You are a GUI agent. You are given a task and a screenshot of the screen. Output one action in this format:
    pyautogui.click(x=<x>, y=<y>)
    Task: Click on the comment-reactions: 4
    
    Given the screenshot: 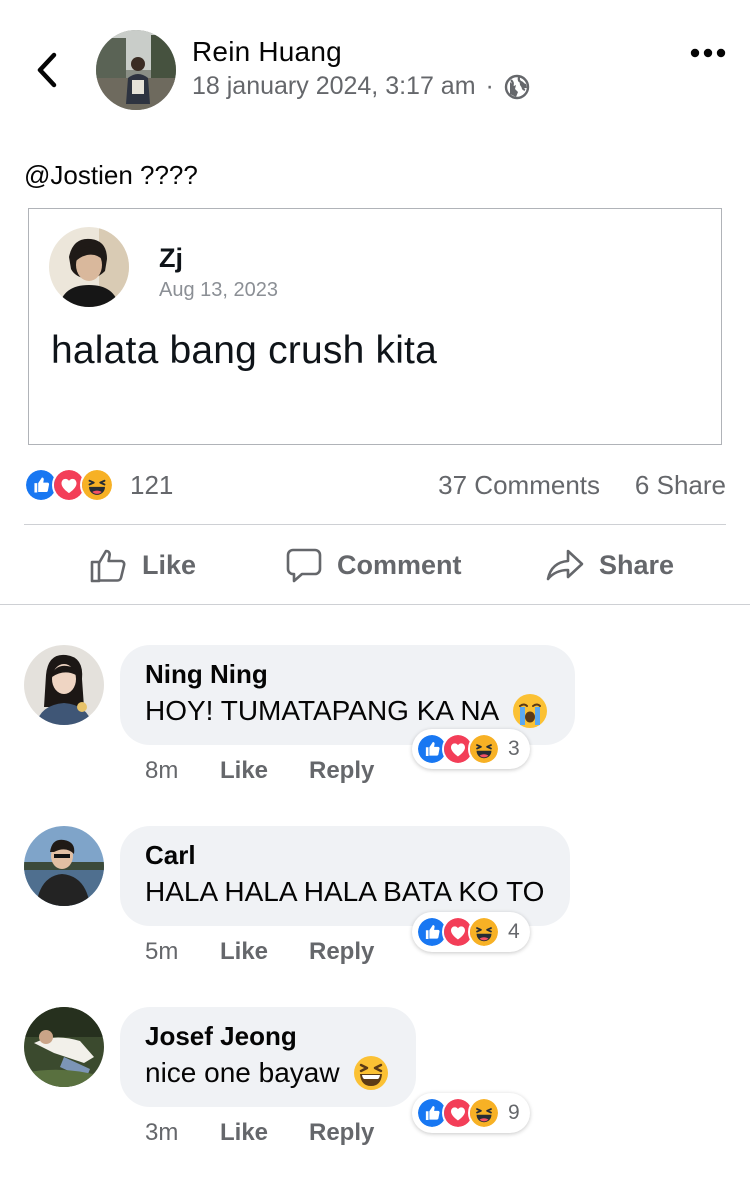 What is the action you would take?
    pyautogui.click(x=471, y=932)
    